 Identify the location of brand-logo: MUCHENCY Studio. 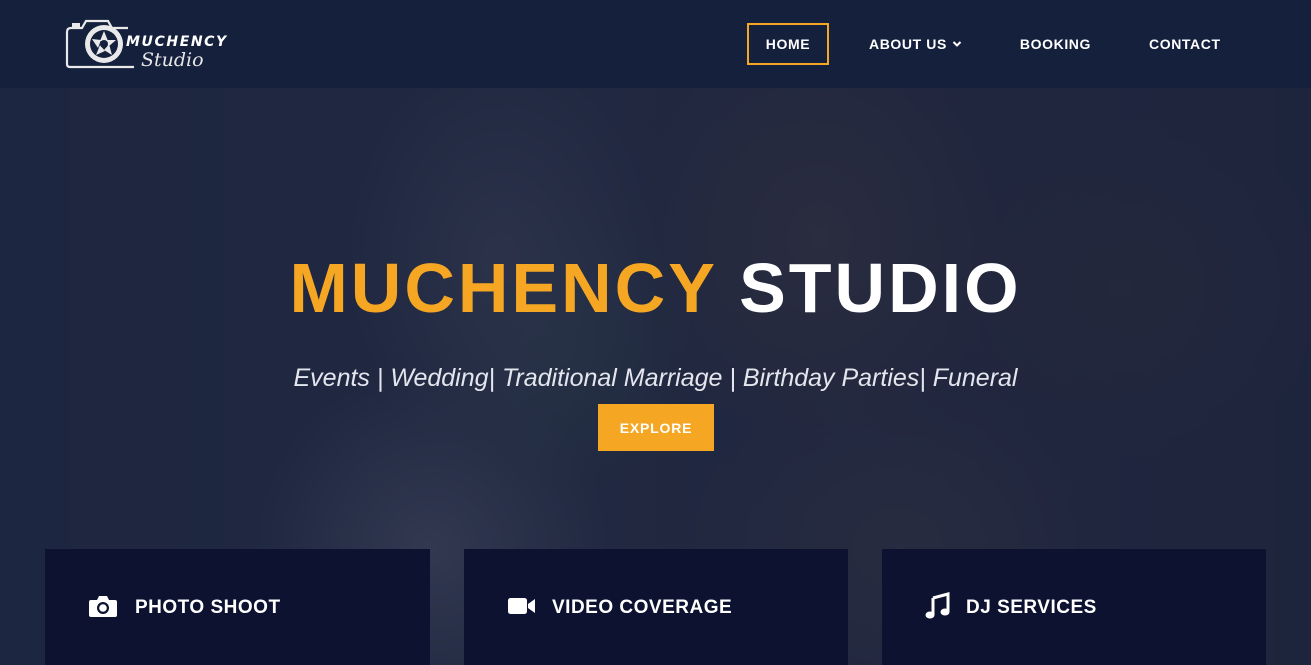
(154, 45).